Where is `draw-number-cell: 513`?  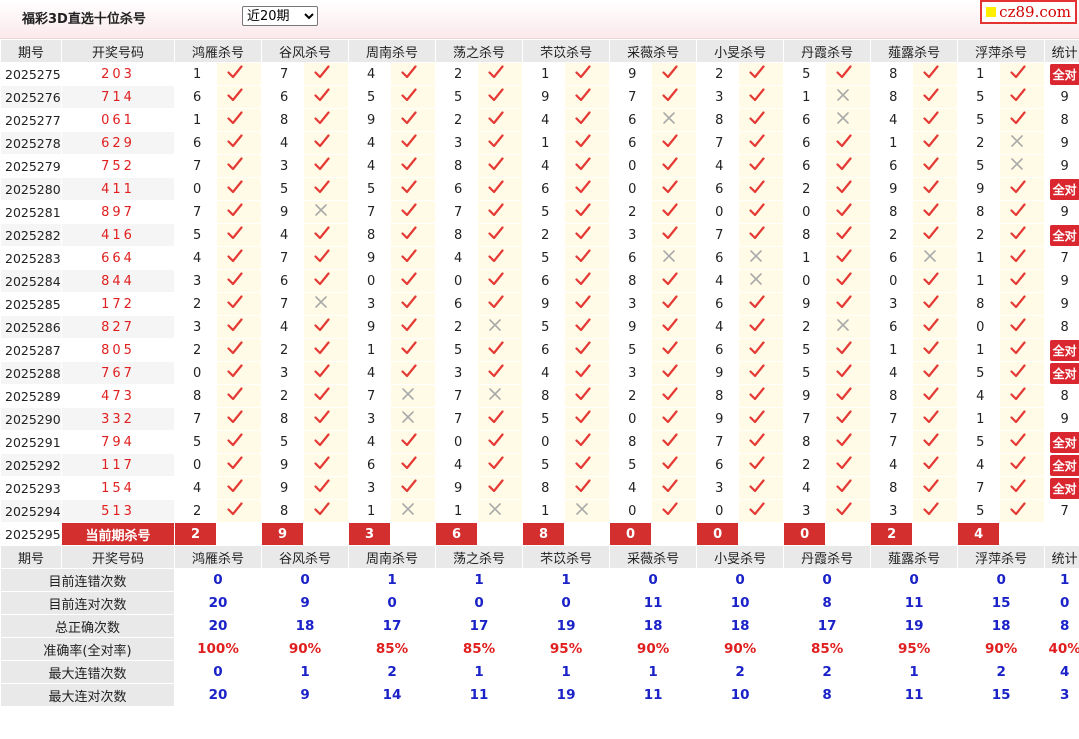
draw-number-cell: 513 is located at coordinates (118, 511).